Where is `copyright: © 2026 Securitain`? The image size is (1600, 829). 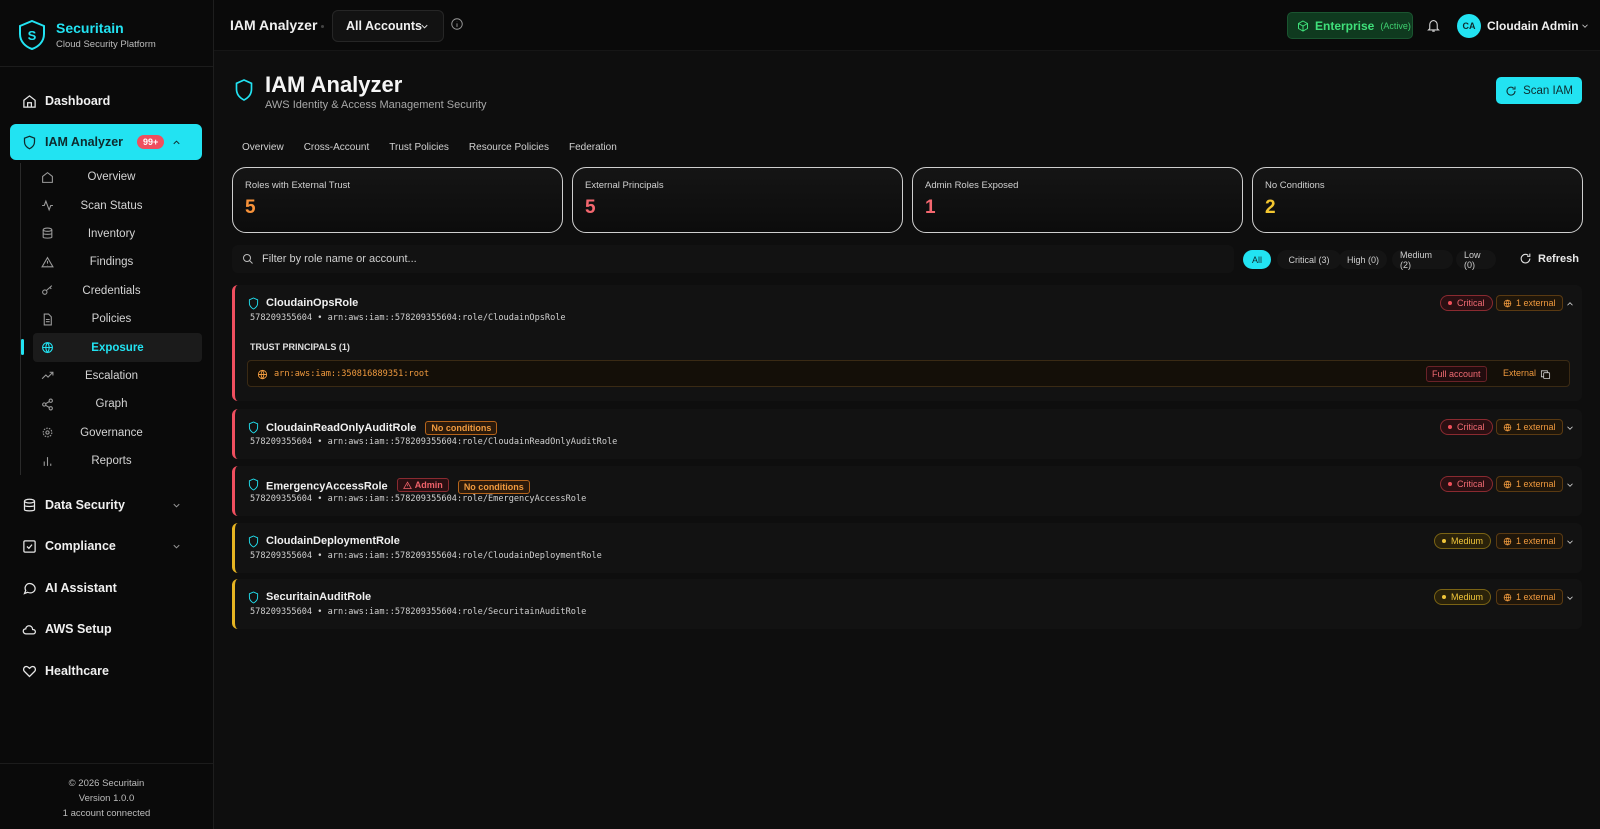 copyright: © 2026 Securitain is located at coordinates (106, 783).